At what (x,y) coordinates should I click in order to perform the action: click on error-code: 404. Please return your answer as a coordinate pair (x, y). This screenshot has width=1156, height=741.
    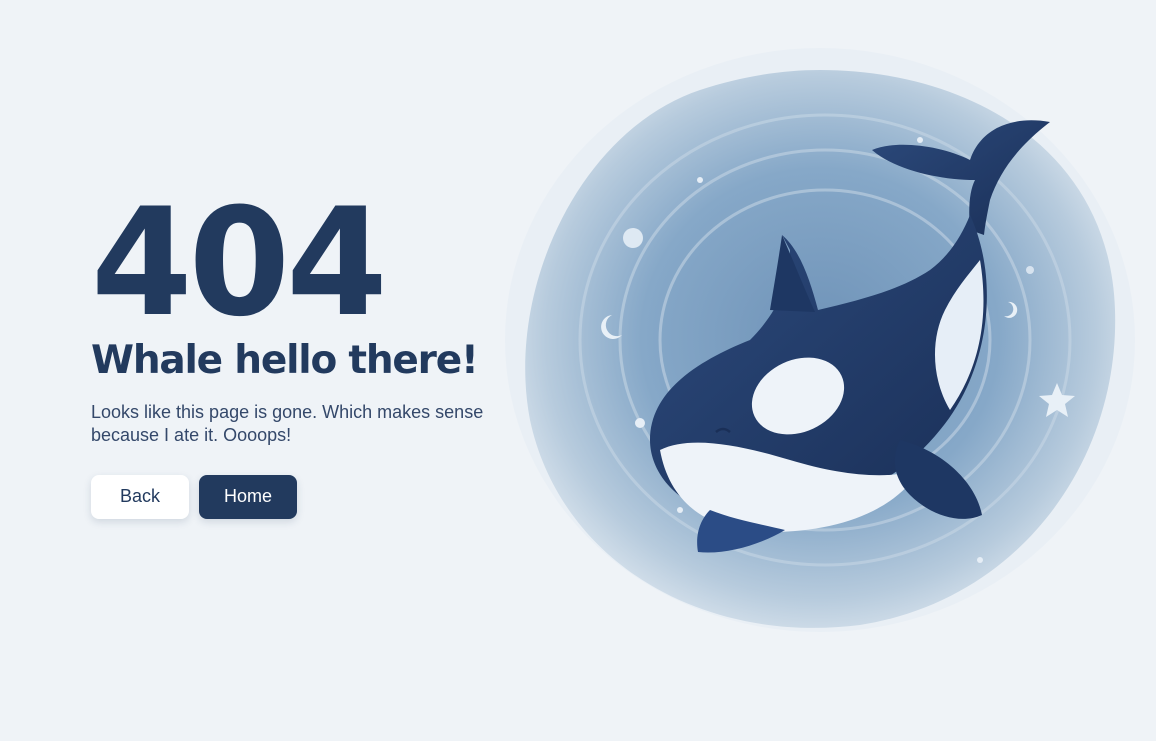
    Looking at the image, I should click on (239, 263).